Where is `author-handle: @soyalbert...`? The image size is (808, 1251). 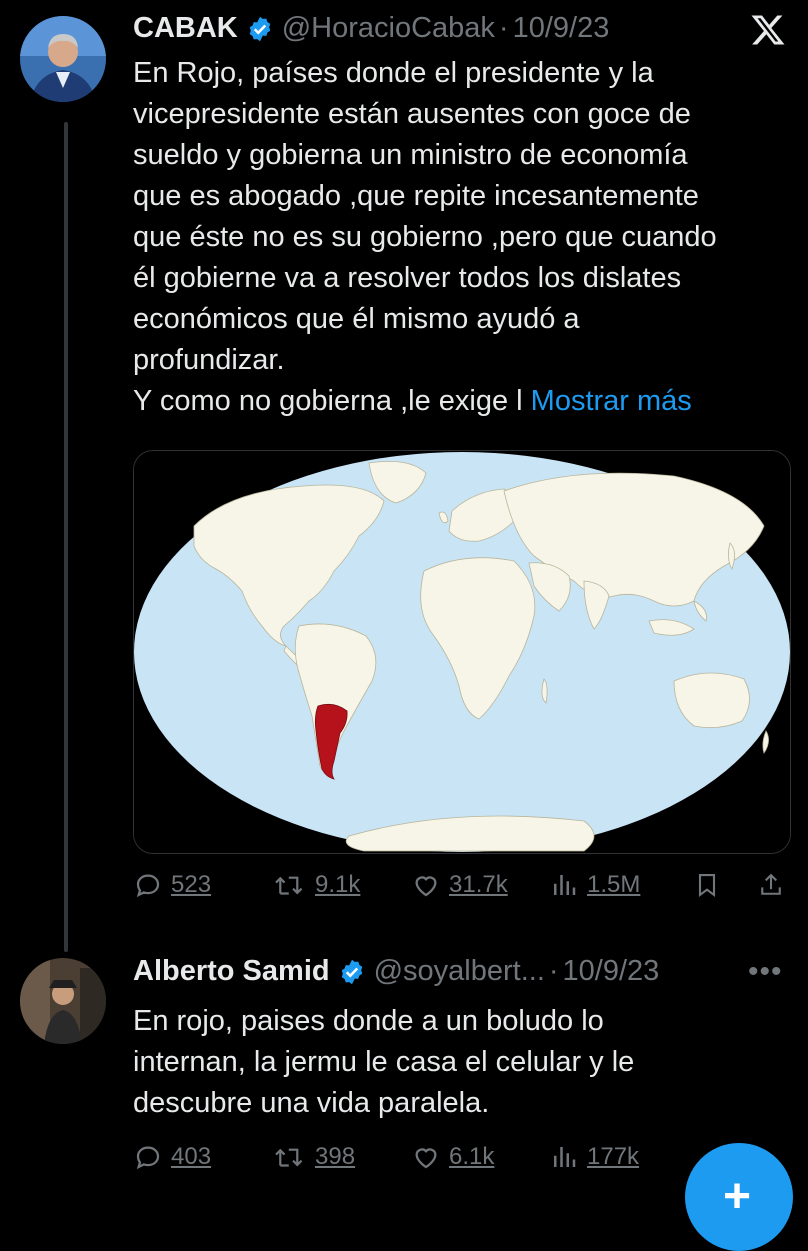 author-handle: @soyalbert... is located at coordinates (459, 971).